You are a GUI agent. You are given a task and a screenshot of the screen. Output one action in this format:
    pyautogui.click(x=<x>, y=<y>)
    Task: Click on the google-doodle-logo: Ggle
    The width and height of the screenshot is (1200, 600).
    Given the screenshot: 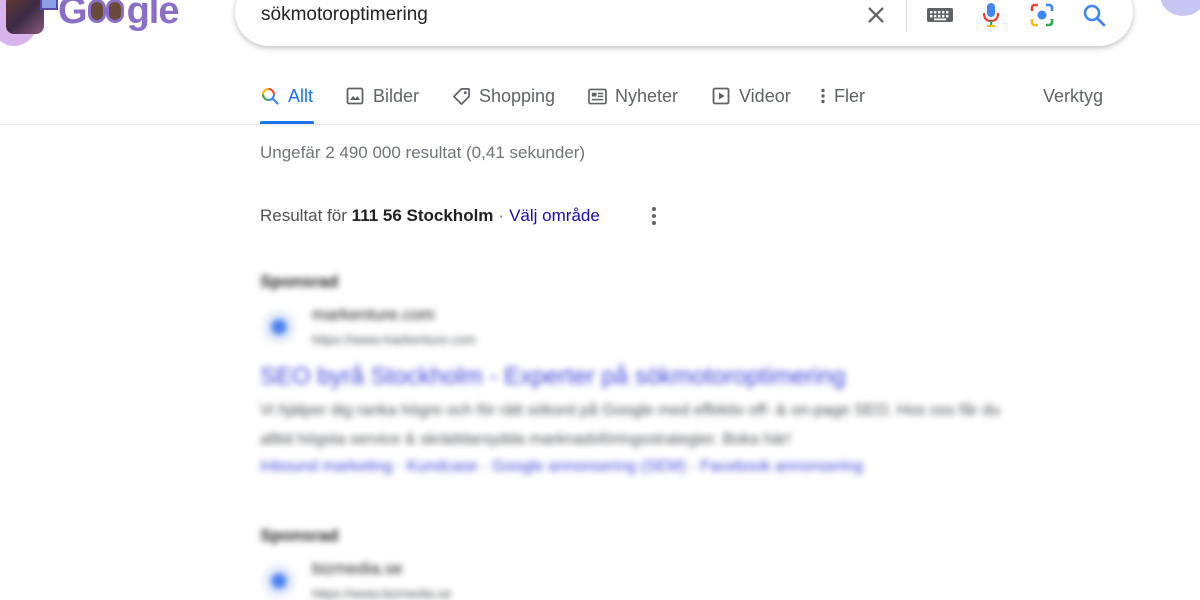 What is the action you would take?
    pyautogui.click(x=95, y=24)
    